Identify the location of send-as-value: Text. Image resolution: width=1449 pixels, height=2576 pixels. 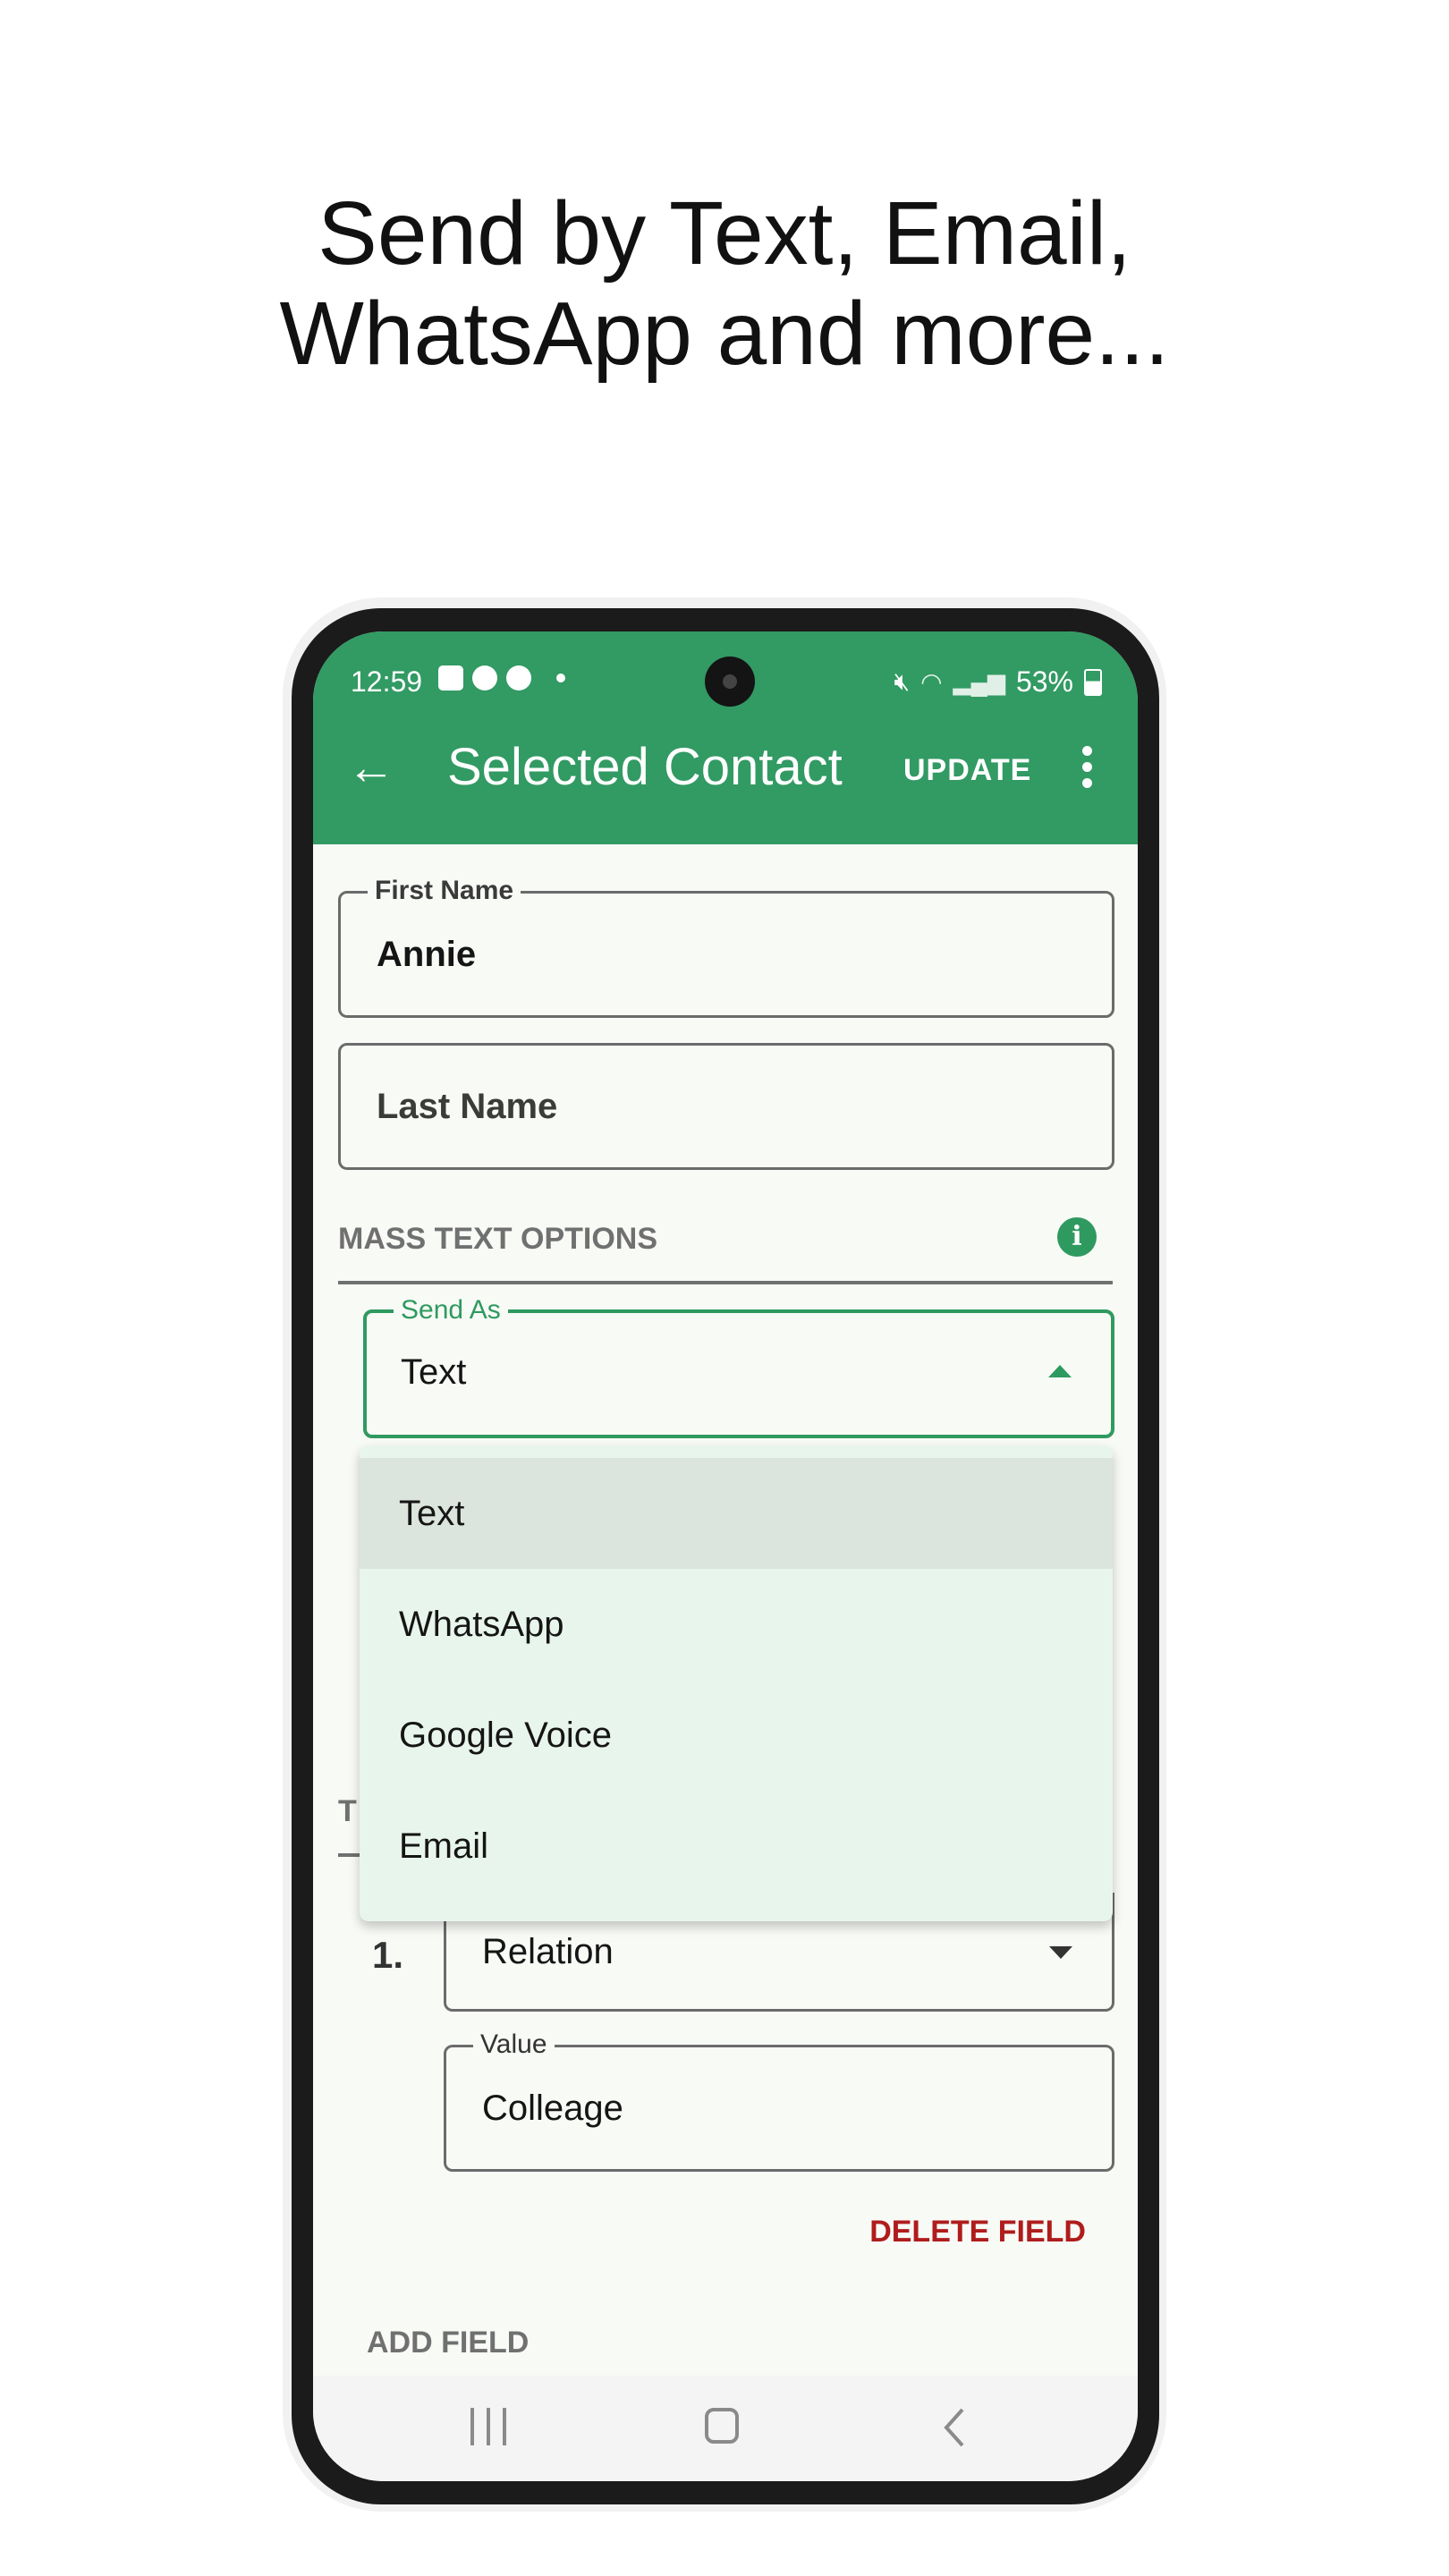
(434, 1372).